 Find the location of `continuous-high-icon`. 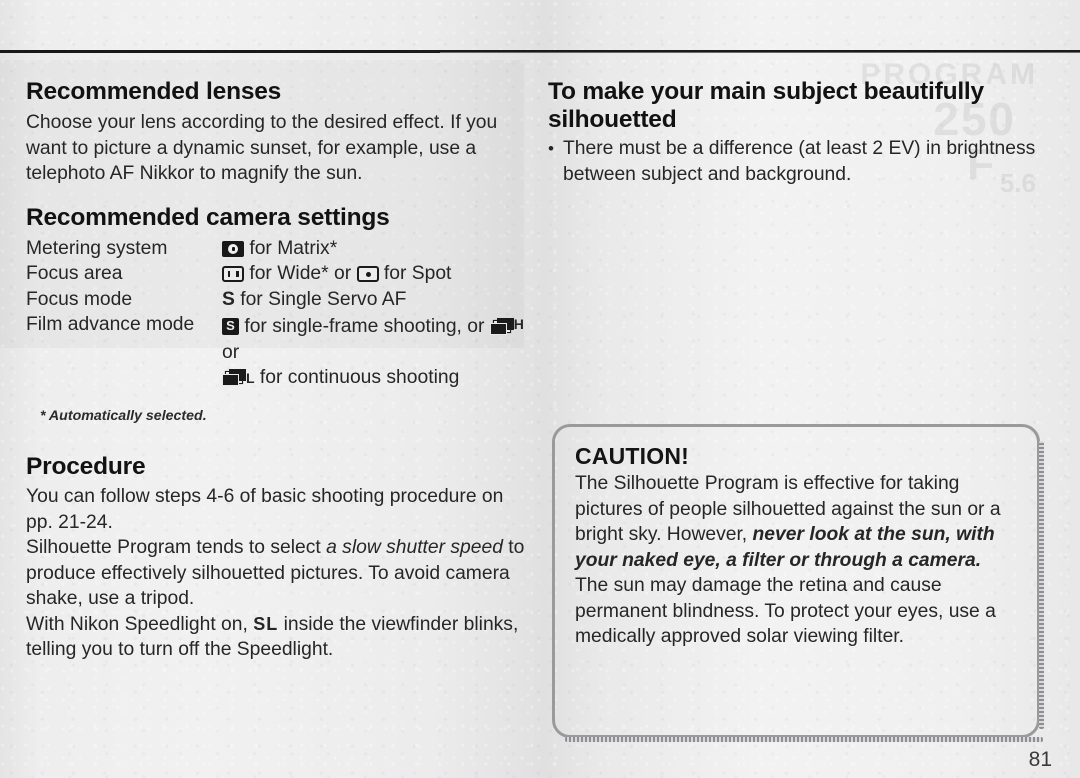

continuous-high-icon is located at coordinates (501, 326).